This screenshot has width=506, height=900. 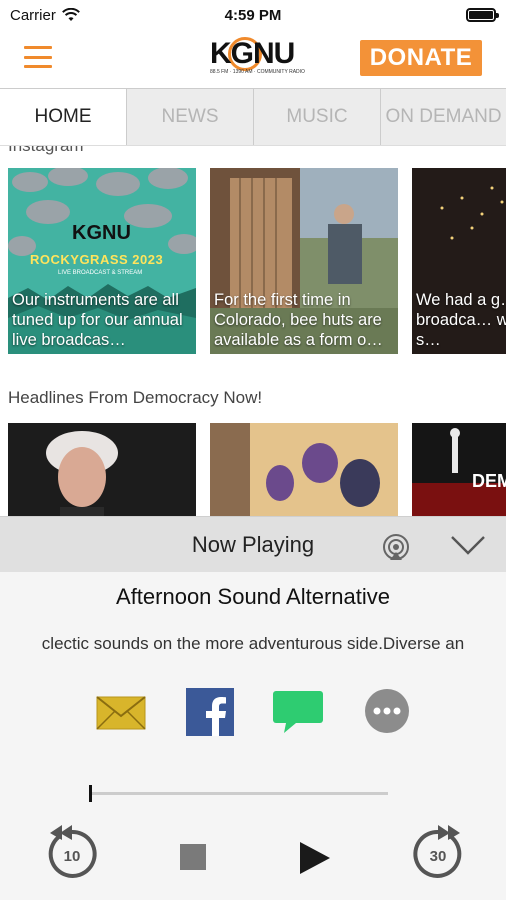 I want to click on status-bar: Carrier 4:59 PM, so click(x=253, y=15).